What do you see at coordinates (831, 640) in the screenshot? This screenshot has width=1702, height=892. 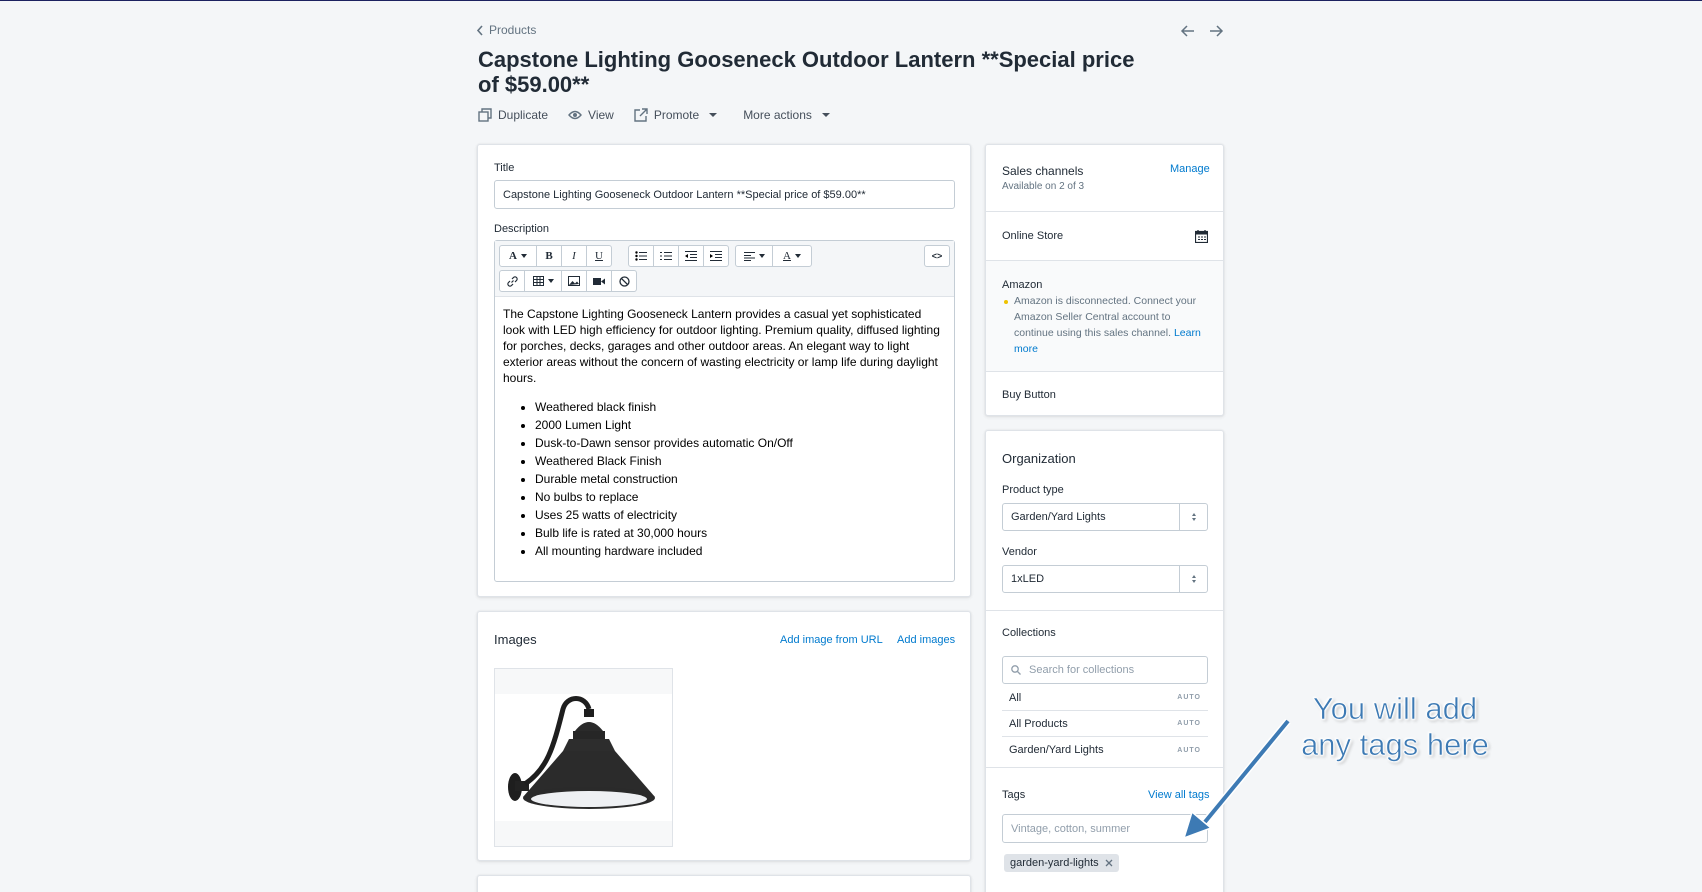 I see `add-image-from-url-link: Add image from URL` at bounding box center [831, 640].